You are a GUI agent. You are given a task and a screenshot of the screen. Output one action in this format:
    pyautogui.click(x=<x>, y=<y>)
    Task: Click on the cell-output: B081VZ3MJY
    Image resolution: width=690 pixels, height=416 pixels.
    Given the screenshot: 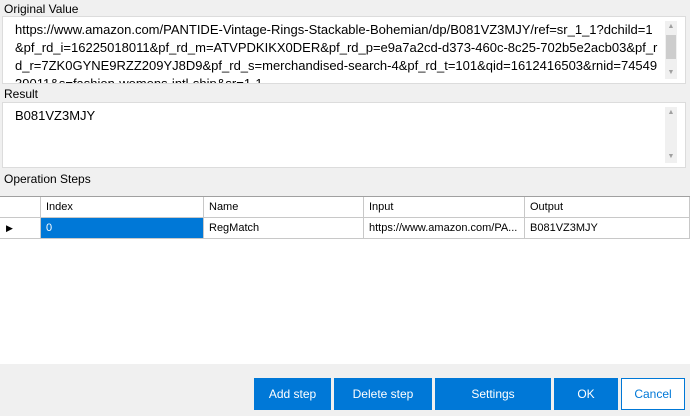 What is the action you would take?
    pyautogui.click(x=607, y=228)
    